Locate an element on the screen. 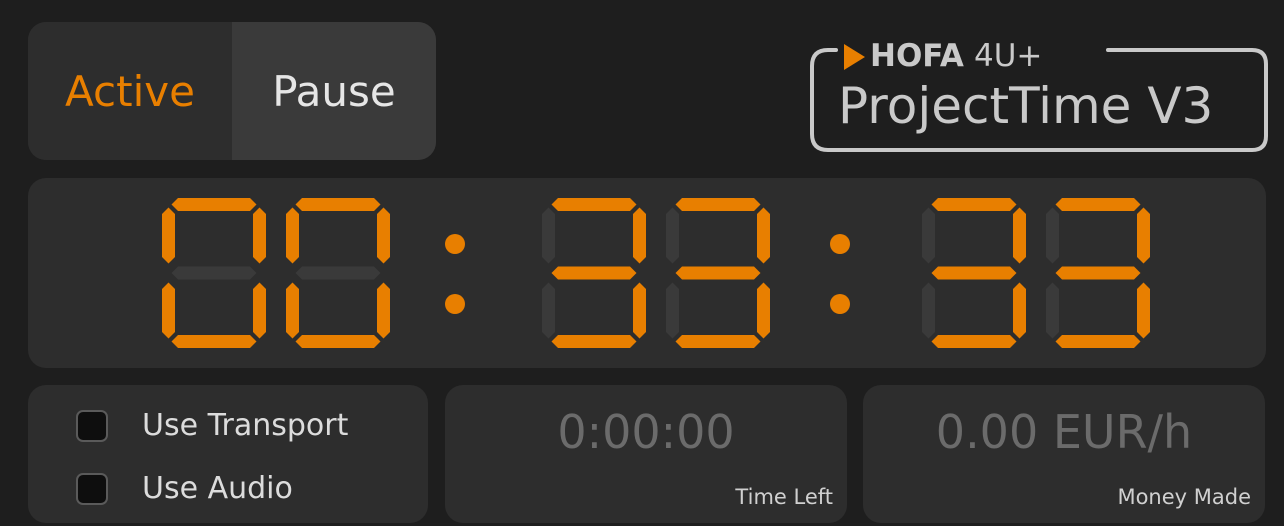  hours-ones-digit is located at coordinates (338, 273).